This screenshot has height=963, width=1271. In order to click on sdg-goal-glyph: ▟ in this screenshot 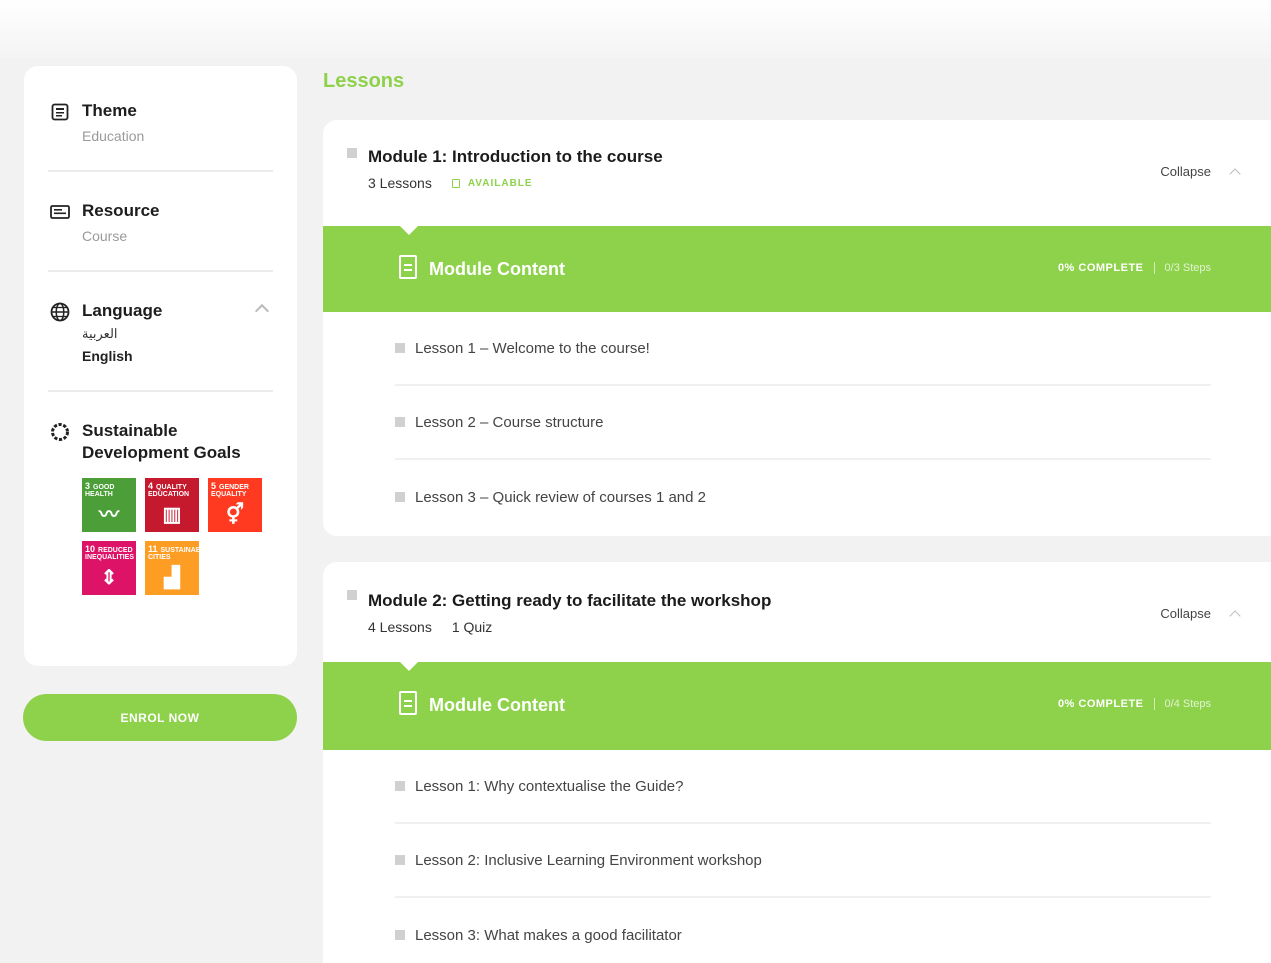, I will do `click(172, 578)`.